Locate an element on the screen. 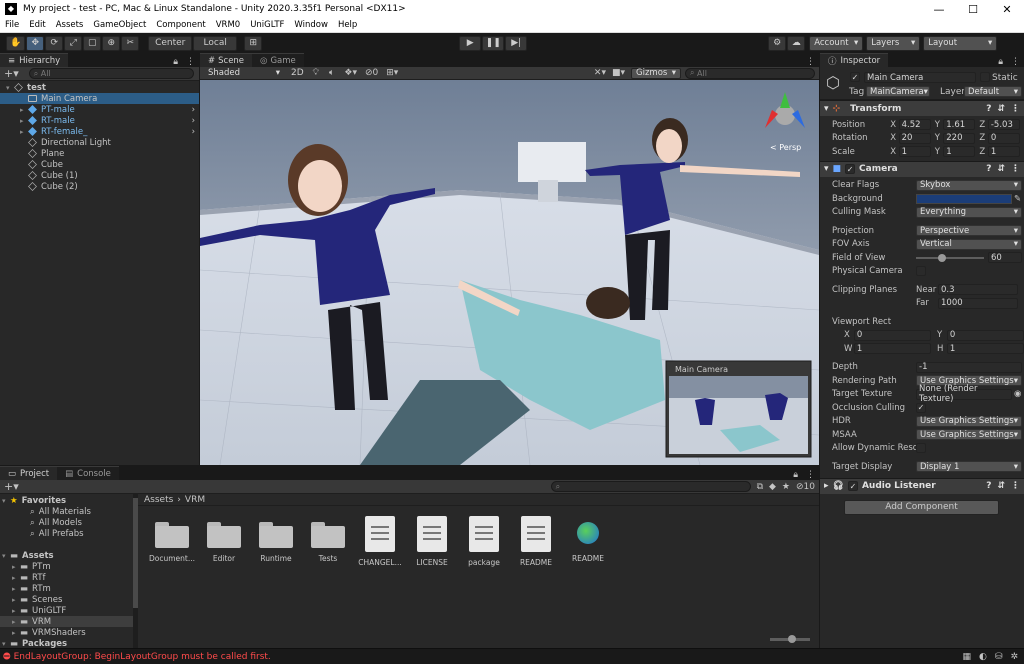 The height and width of the screenshot is (664, 1024). project-tree-item: ▾ ▬ Assets is located at coordinates (66, 555).